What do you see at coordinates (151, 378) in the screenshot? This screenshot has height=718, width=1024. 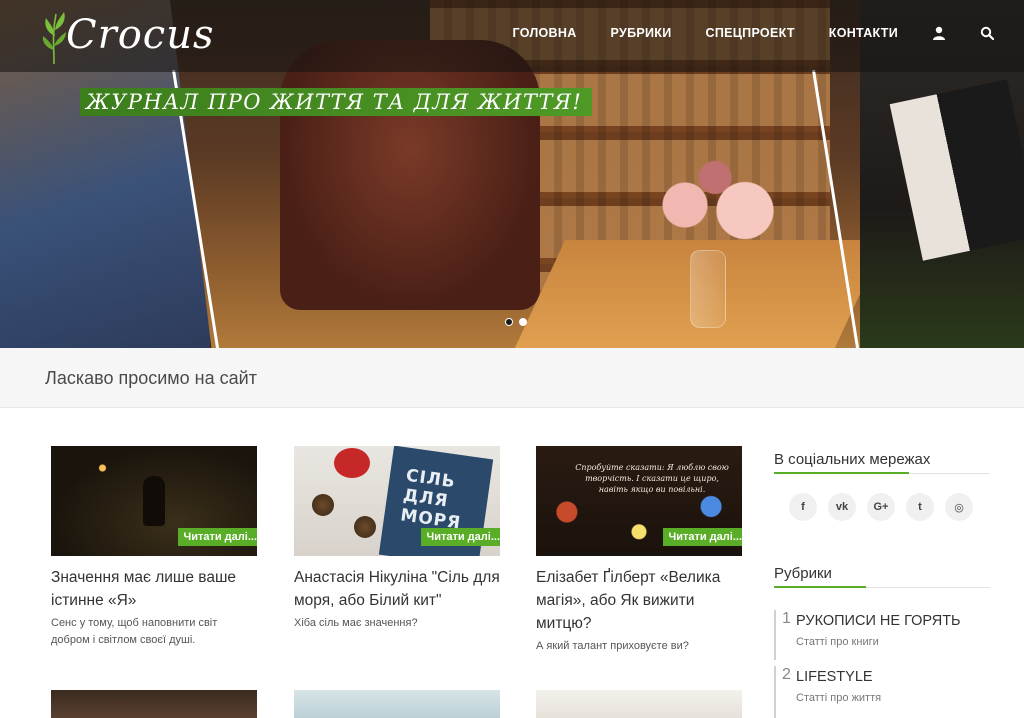 I see `welcome-text: Ласкаво просимо на сайт` at bounding box center [151, 378].